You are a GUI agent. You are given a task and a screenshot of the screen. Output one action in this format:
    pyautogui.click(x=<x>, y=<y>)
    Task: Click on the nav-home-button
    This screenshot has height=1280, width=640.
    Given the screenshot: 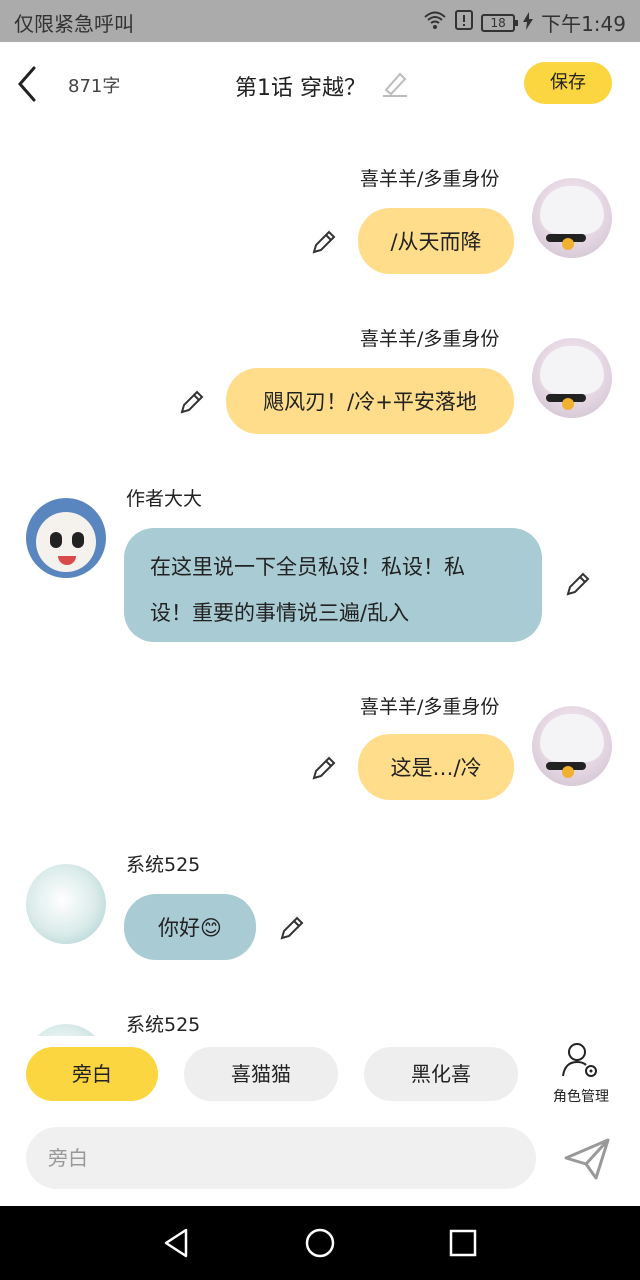 What is the action you would take?
    pyautogui.click(x=320, y=1243)
    